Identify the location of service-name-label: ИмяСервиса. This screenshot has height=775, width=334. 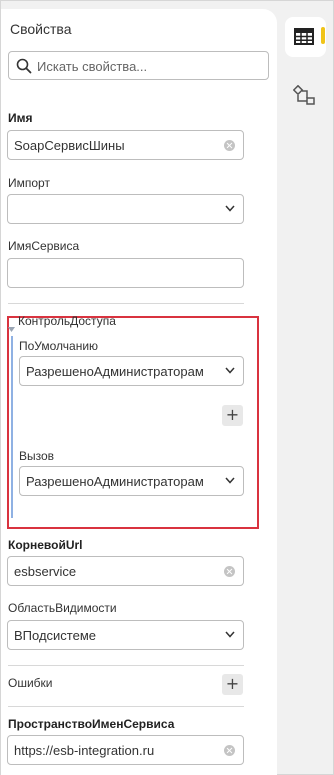
(44, 246).